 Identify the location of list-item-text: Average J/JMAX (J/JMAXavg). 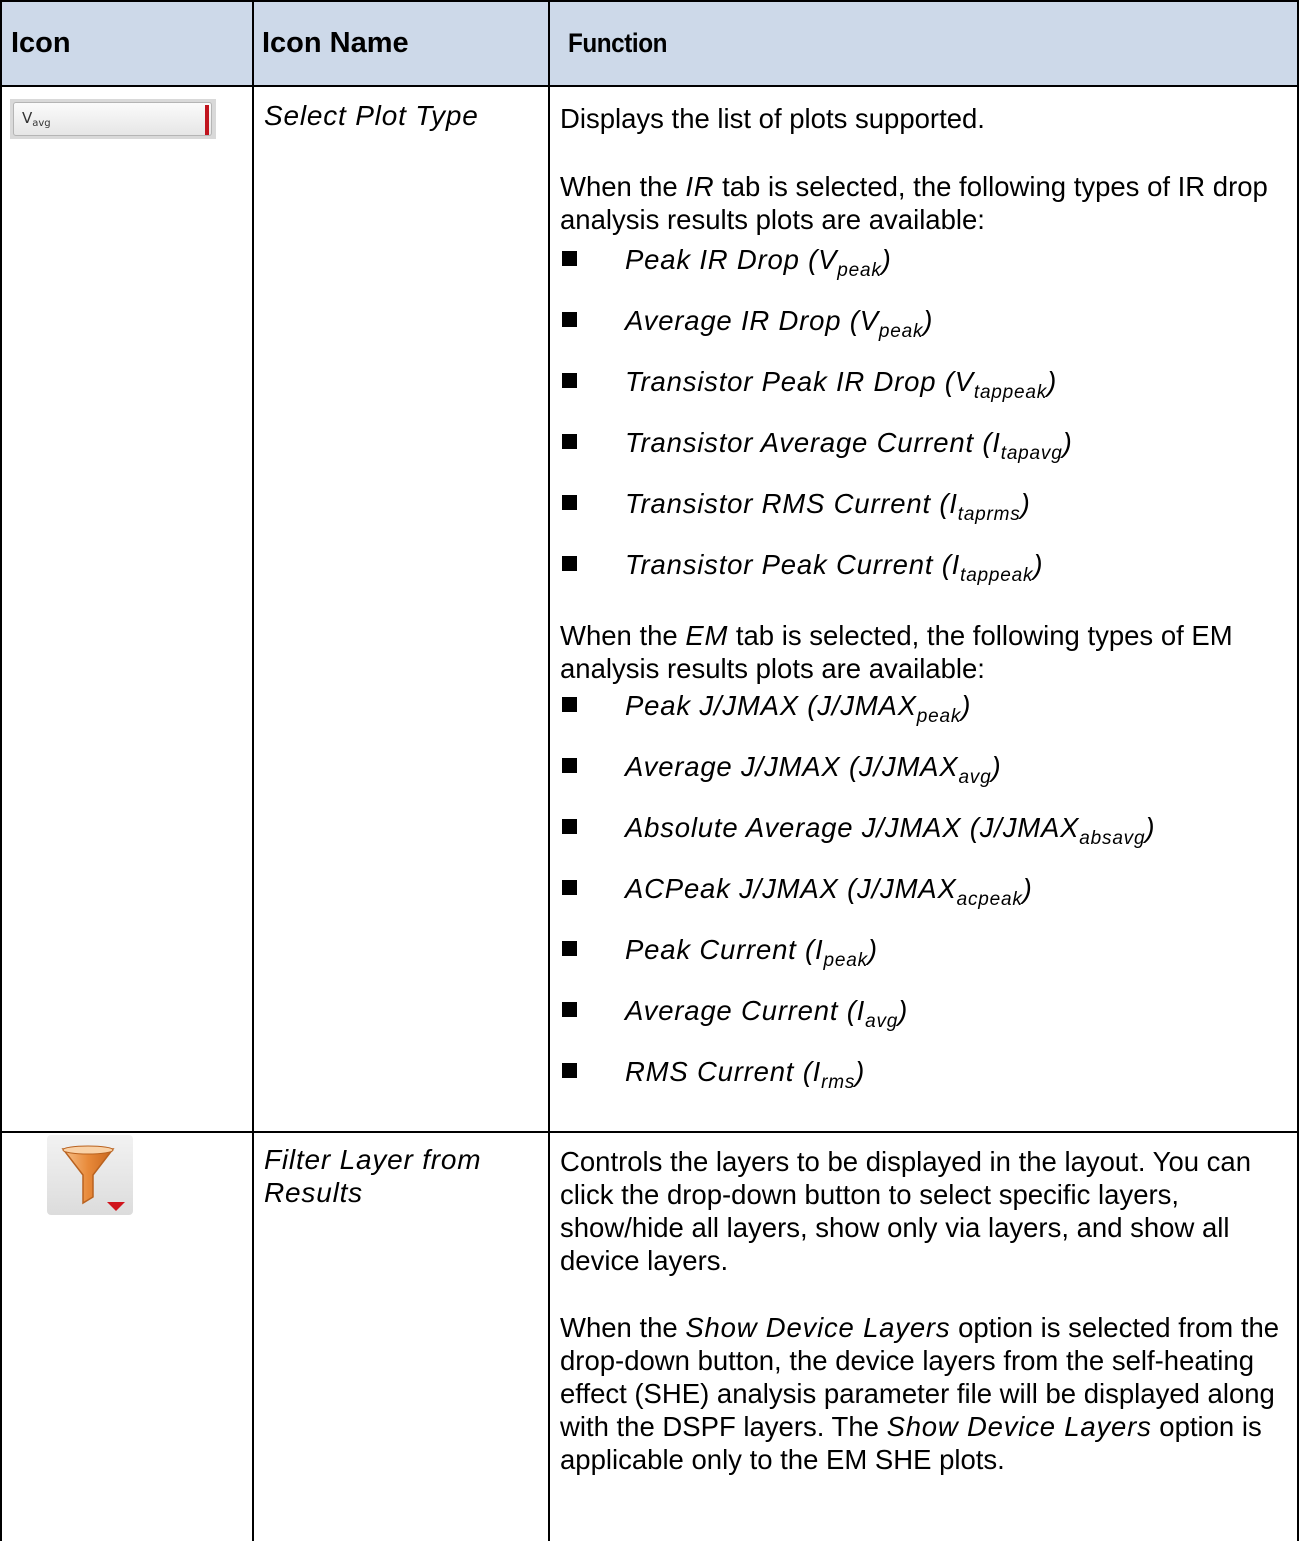
(813, 769).